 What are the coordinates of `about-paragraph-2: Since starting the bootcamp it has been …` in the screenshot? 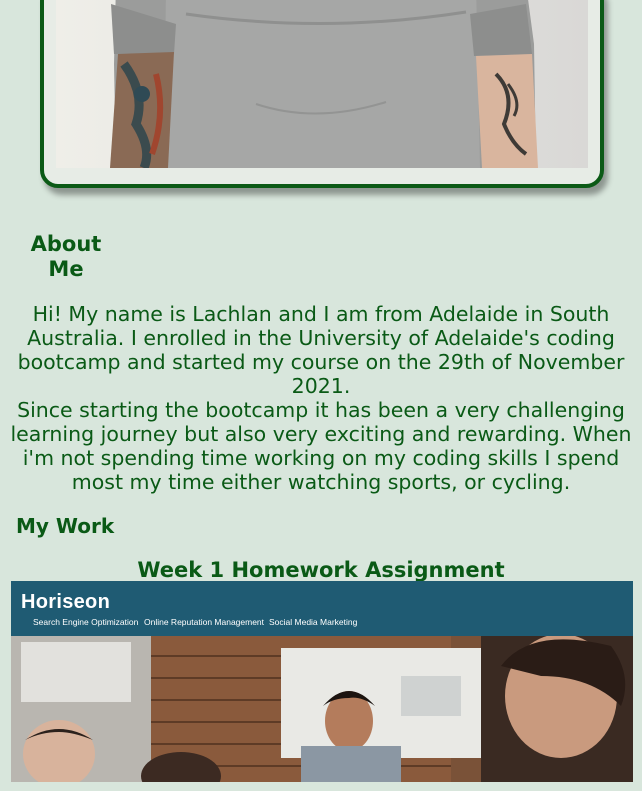 It's located at (321, 446).